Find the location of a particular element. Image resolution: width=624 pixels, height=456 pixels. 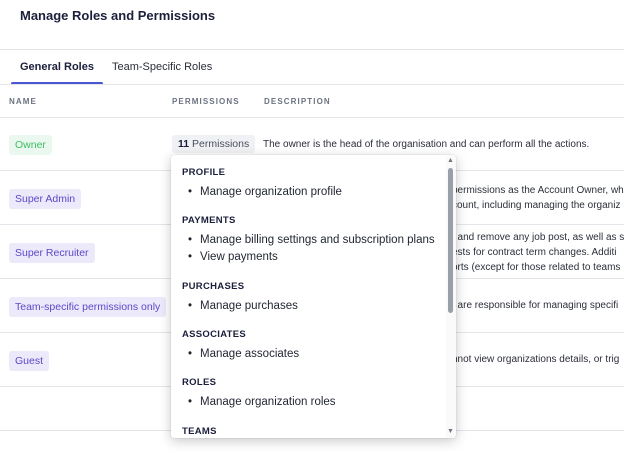

permissions-count-chip: 11 Permissions is located at coordinates (214, 144).